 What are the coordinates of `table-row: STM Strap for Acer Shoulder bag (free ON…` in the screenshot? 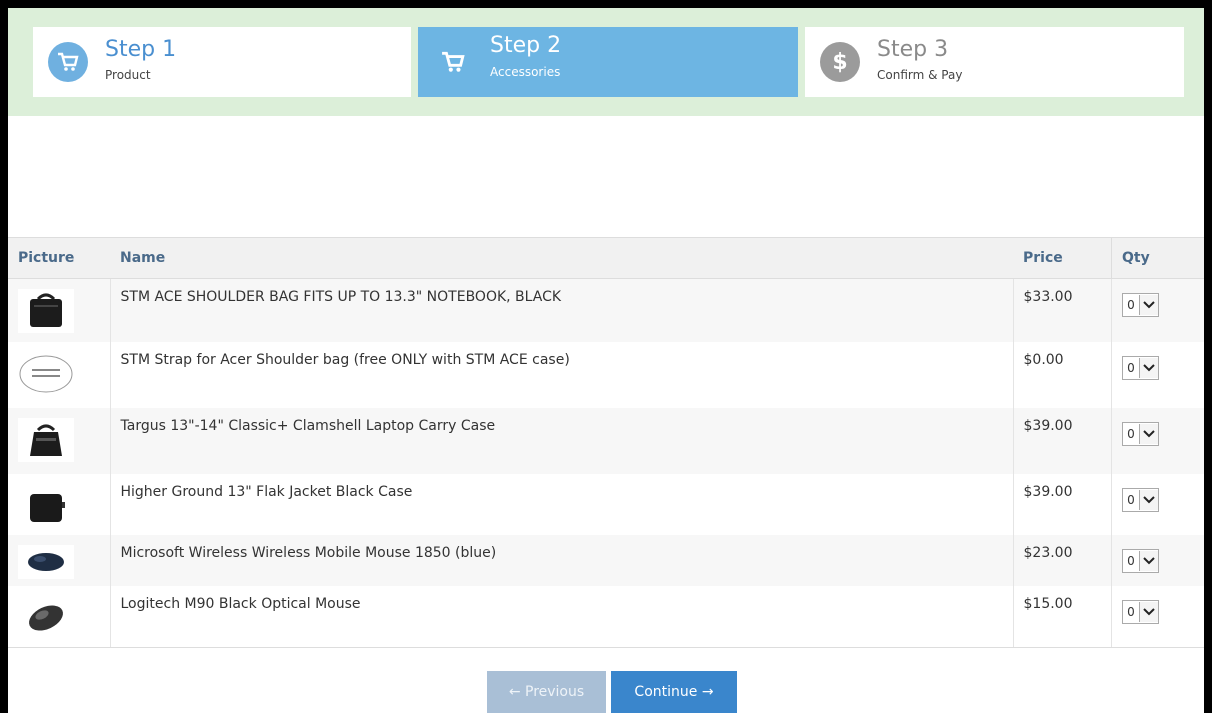 It's located at (606, 374).